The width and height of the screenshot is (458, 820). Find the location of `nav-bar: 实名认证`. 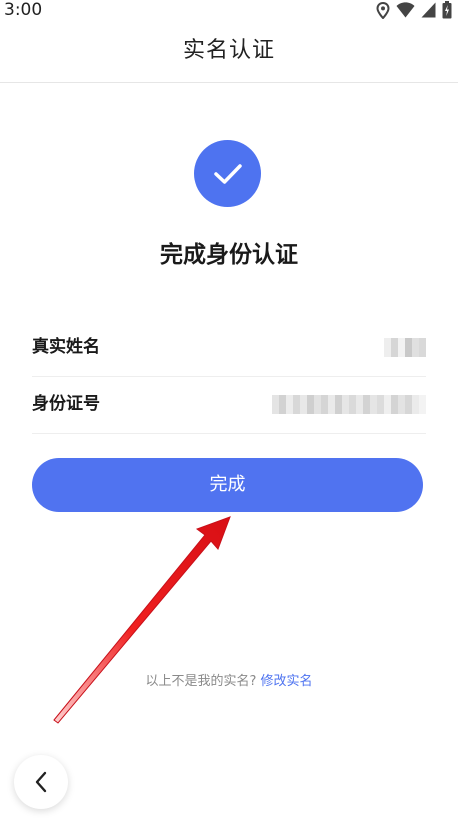

nav-bar: 实名认证 is located at coordinates (229, 52).